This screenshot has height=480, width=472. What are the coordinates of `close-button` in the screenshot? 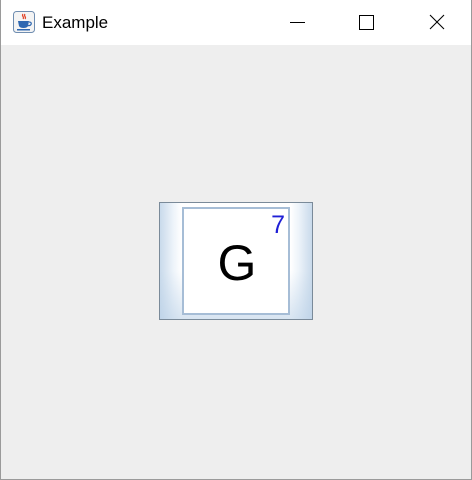 It's located at (436, 22).